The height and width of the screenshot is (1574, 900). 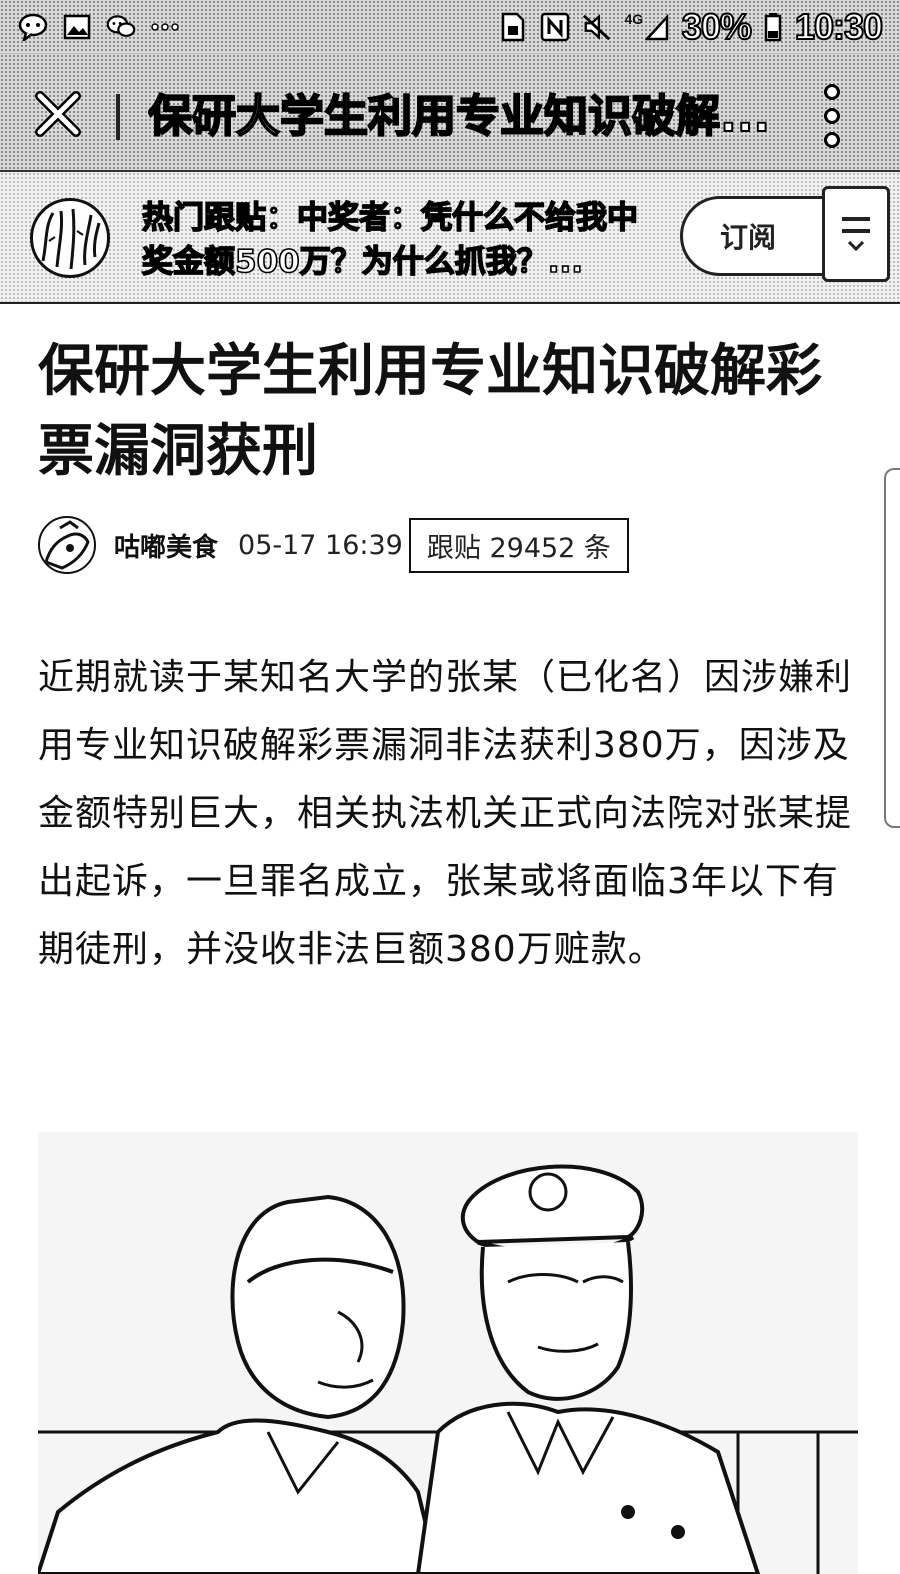 I want to click on status-bar: 4G 30% 10:30, so click(x=450, y=27).